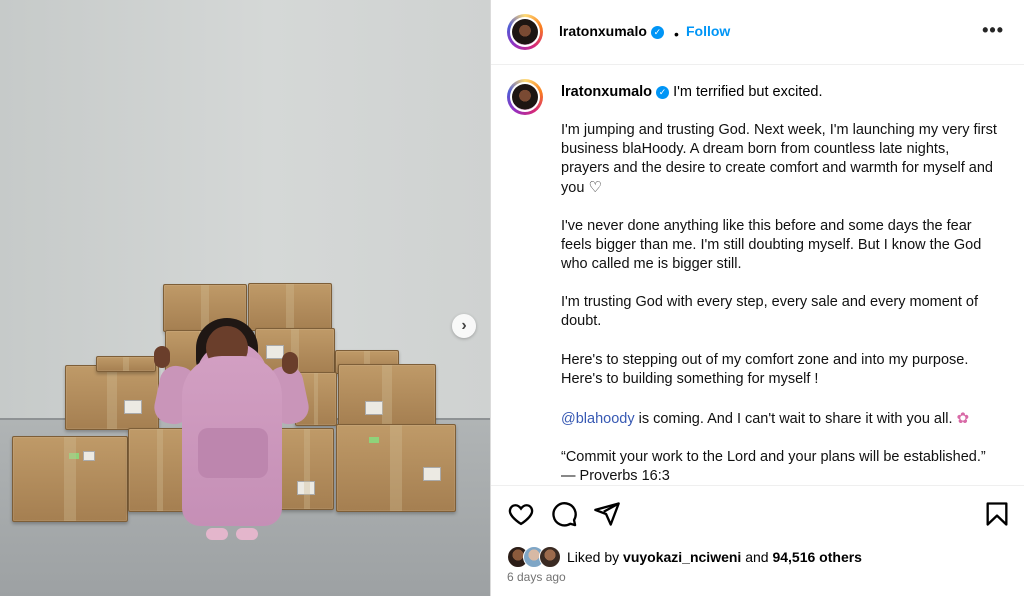 This screenshot has width=1024, height=597. What do you see at coordinates (536, 577) in the screenshot?
I see `post-timestamp: 6 days ago` at bounding box center [536, 577].